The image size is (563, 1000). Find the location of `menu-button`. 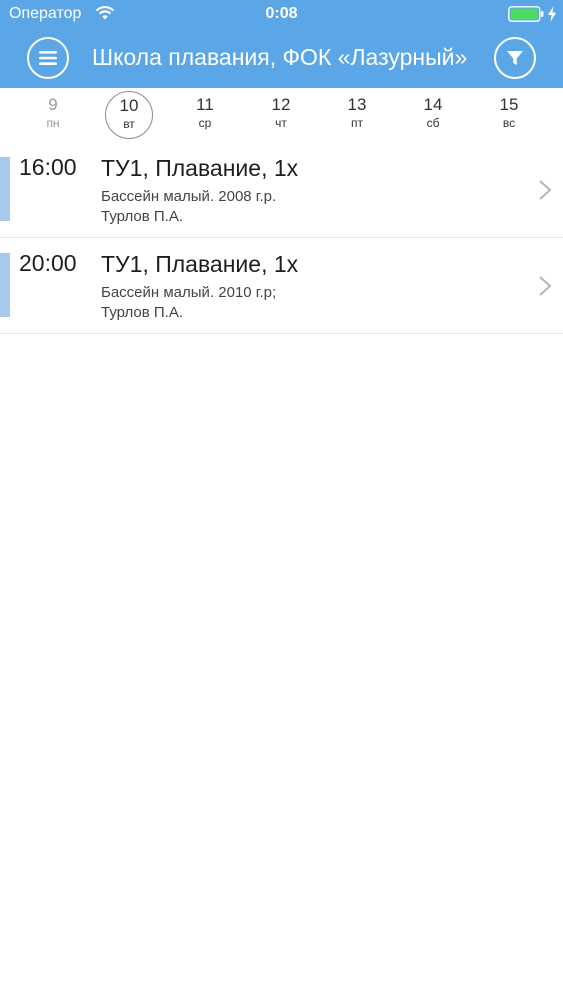

menu-button is located at coordinates (48, 58).